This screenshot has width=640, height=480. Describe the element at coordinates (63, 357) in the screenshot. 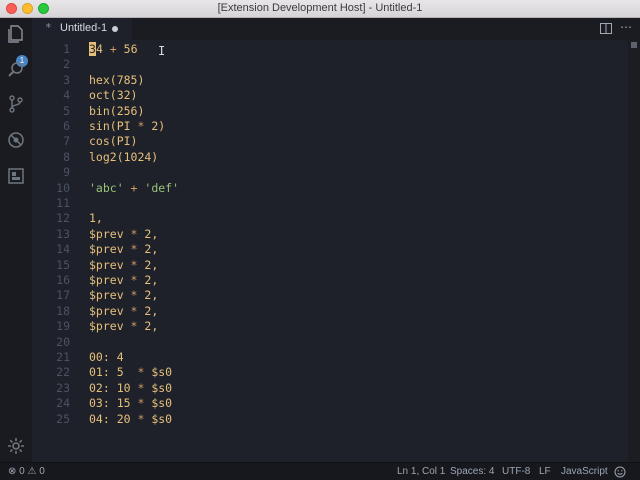

I see `line-number: 21` at that location.